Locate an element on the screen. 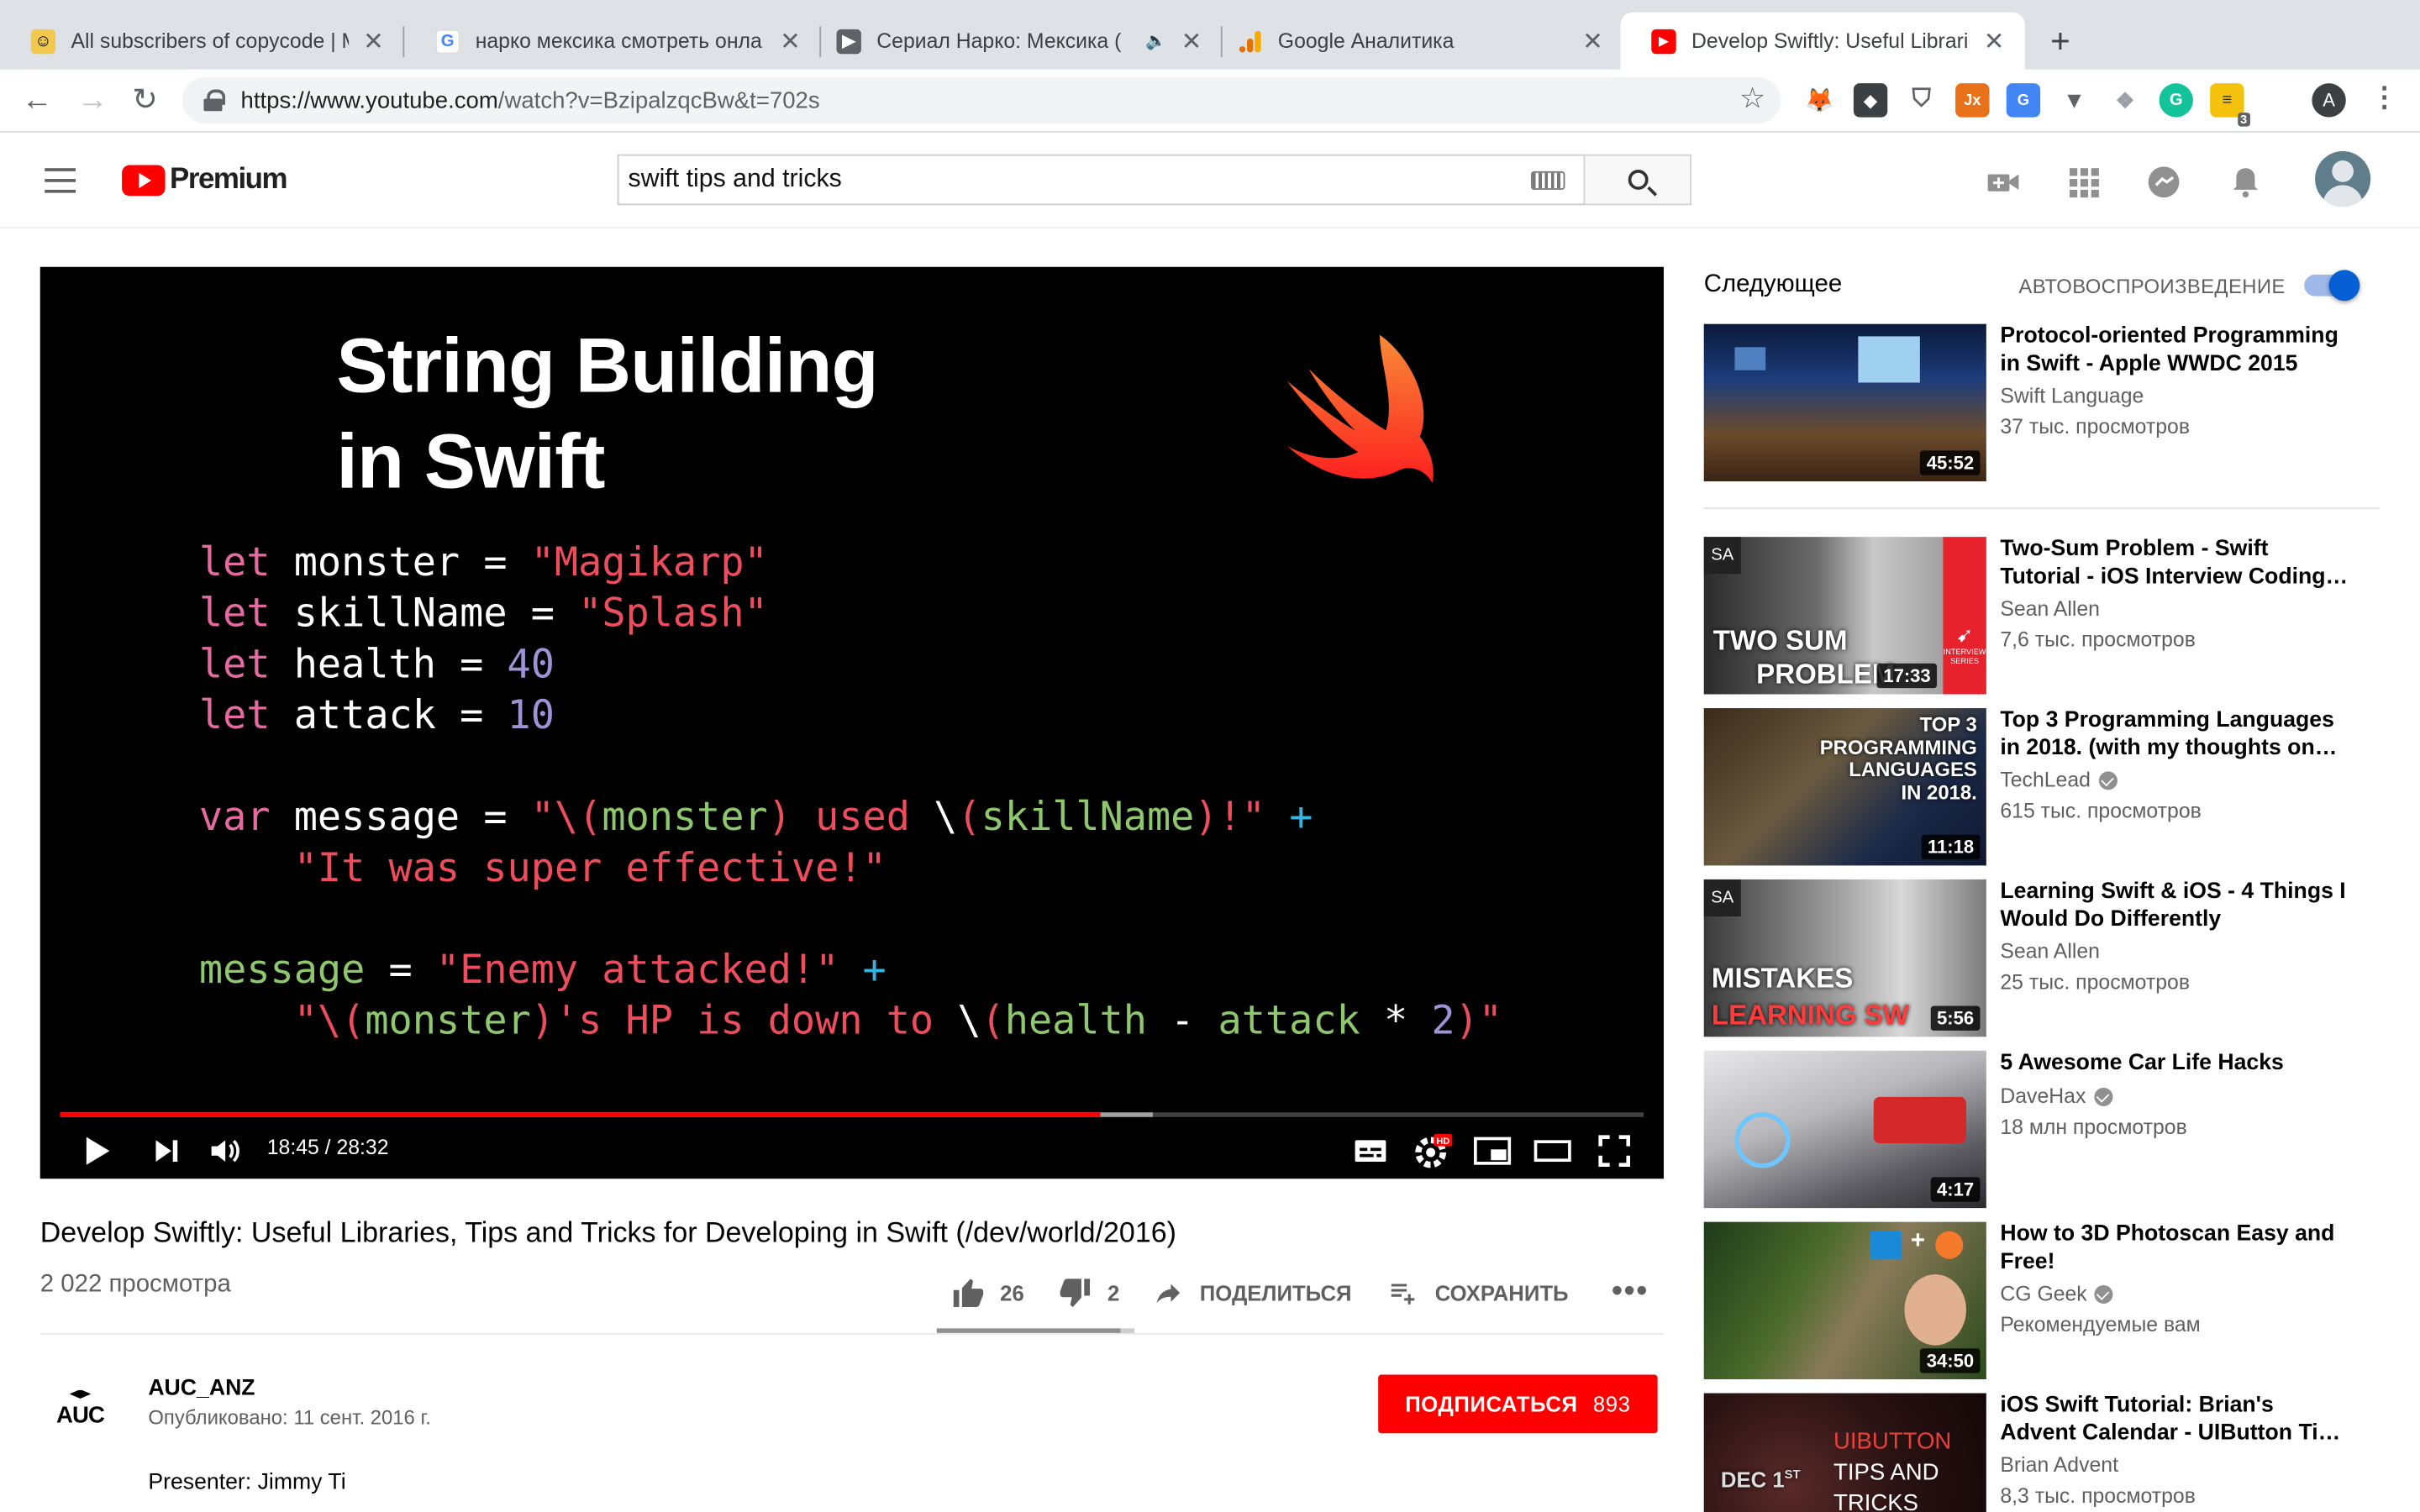  tab-series: ▶ Сериал Нарко: Мексика ( 🔈 ✕ is located at coordinates (1015, 41).